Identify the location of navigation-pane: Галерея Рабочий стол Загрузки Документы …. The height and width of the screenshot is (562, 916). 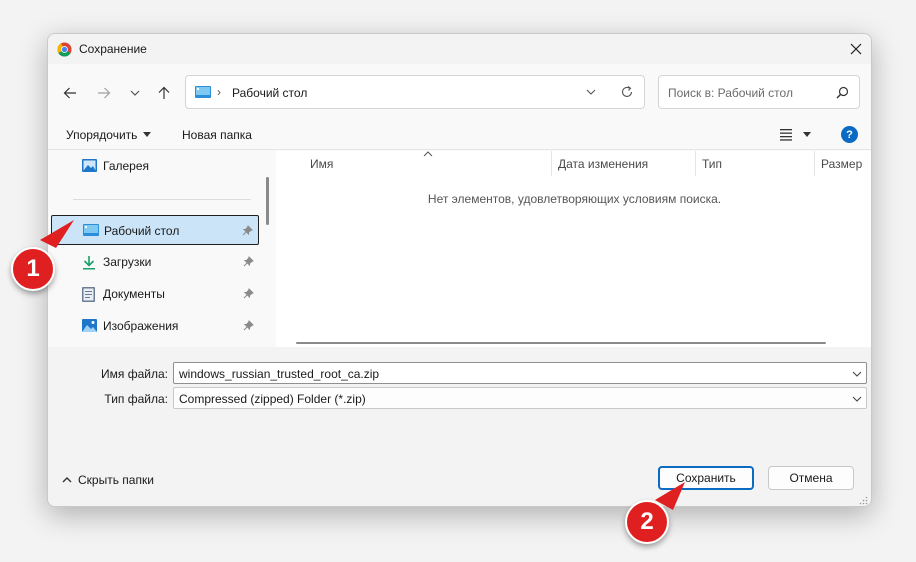
(158, 249).